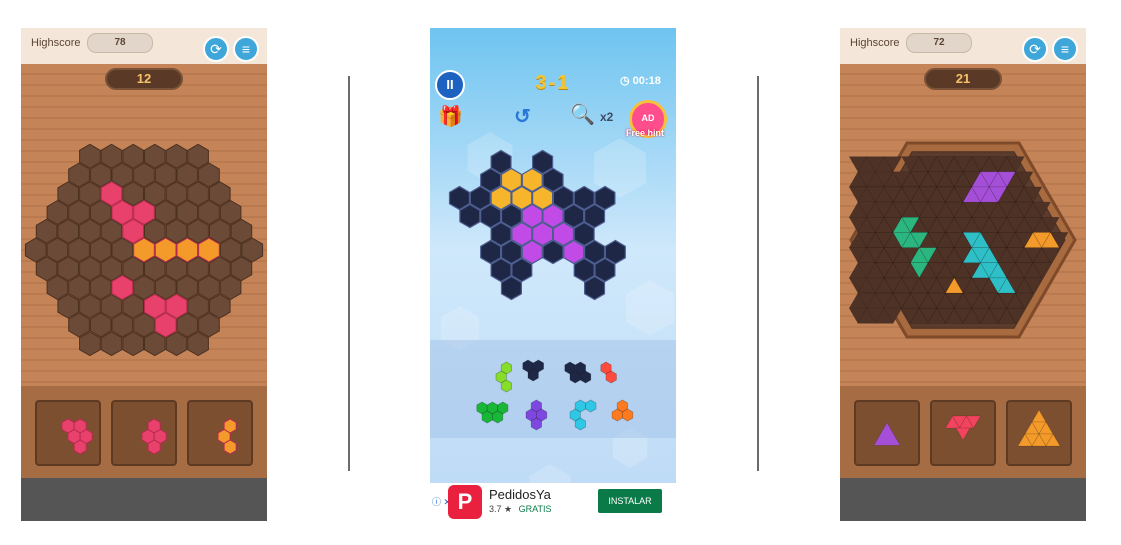 The height and width of the screenshot is (545, 1121). What do you see at coordinates (630, 501) in the screenshot?
I see `install-button: INSTALAR` at bounding box center [630, 501].